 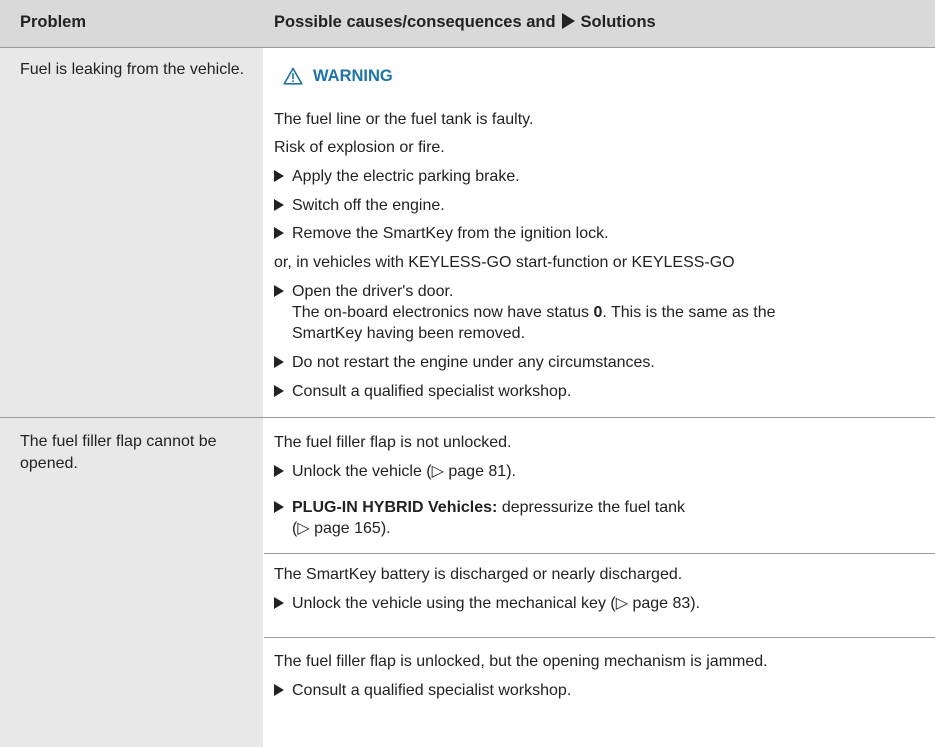 What do you see at coordinates (293, 76) in the screenshot?
I see `warning-triangle-icon` at bounding box center [293, 76].